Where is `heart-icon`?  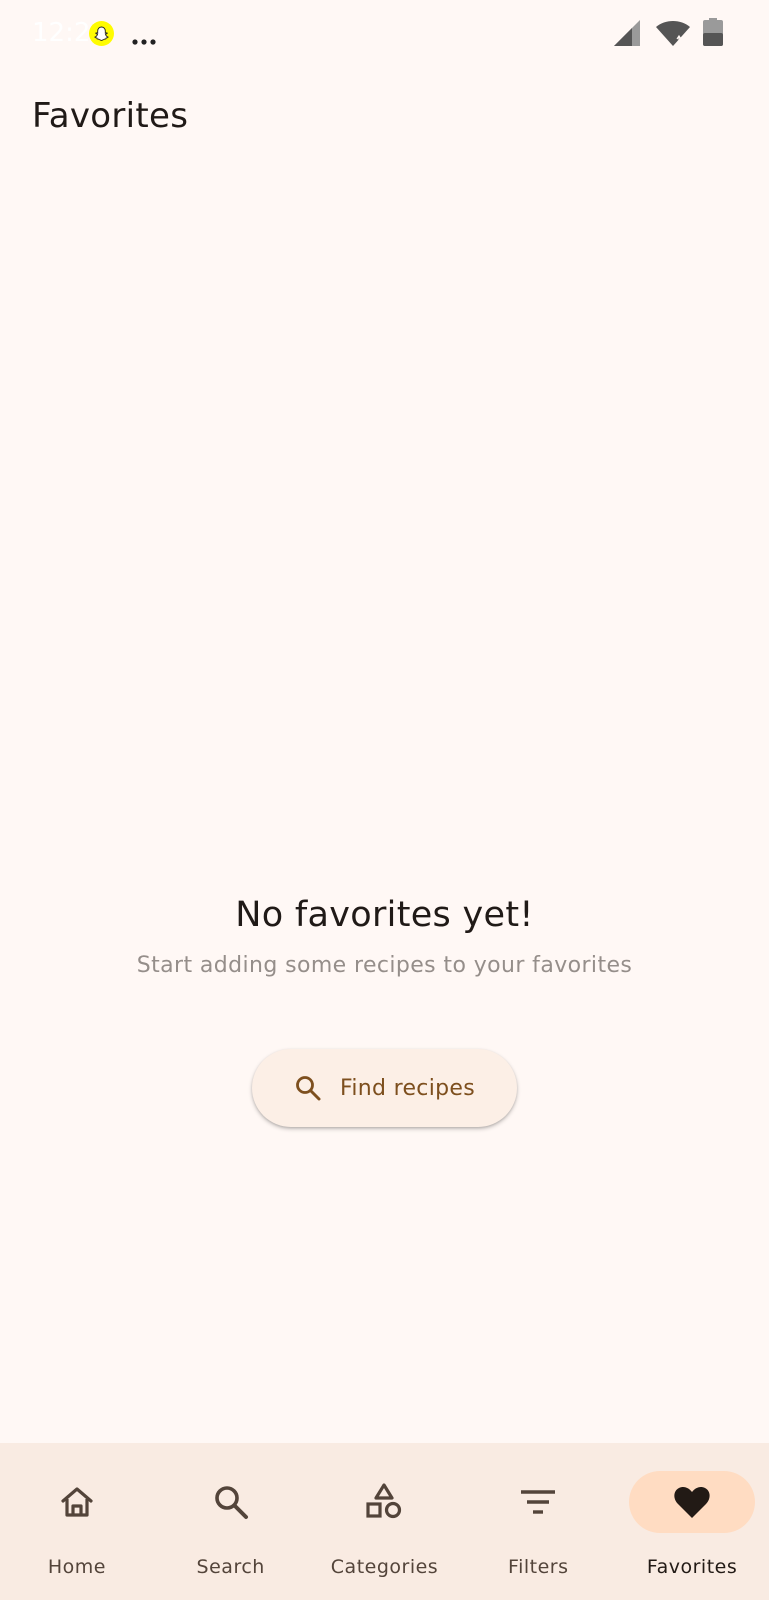 heart-icon is located at coordinates (692, 1502).